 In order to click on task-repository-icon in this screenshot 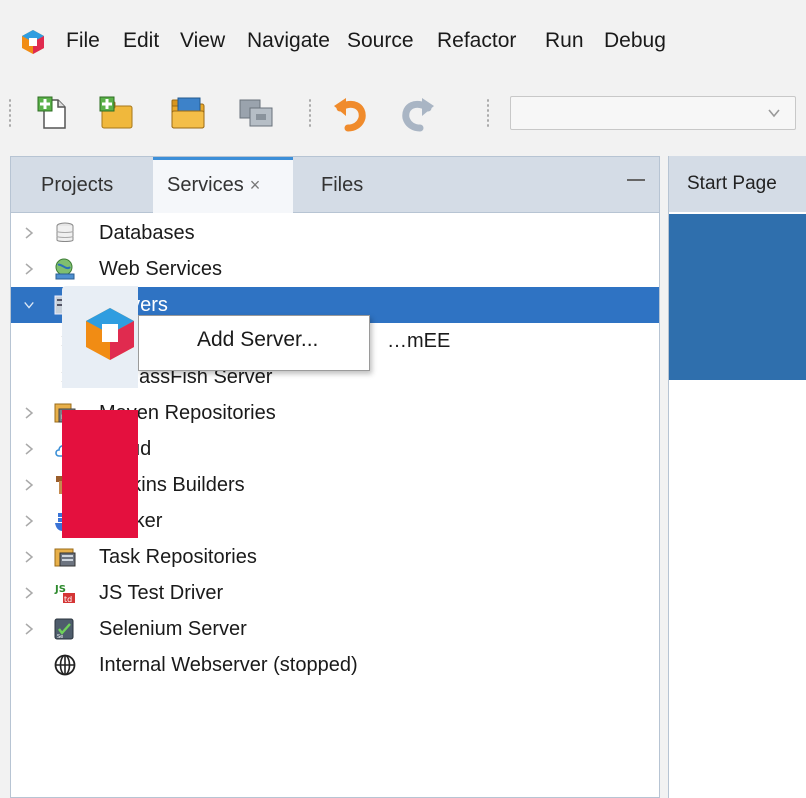, I will do `click(65, 557)`.